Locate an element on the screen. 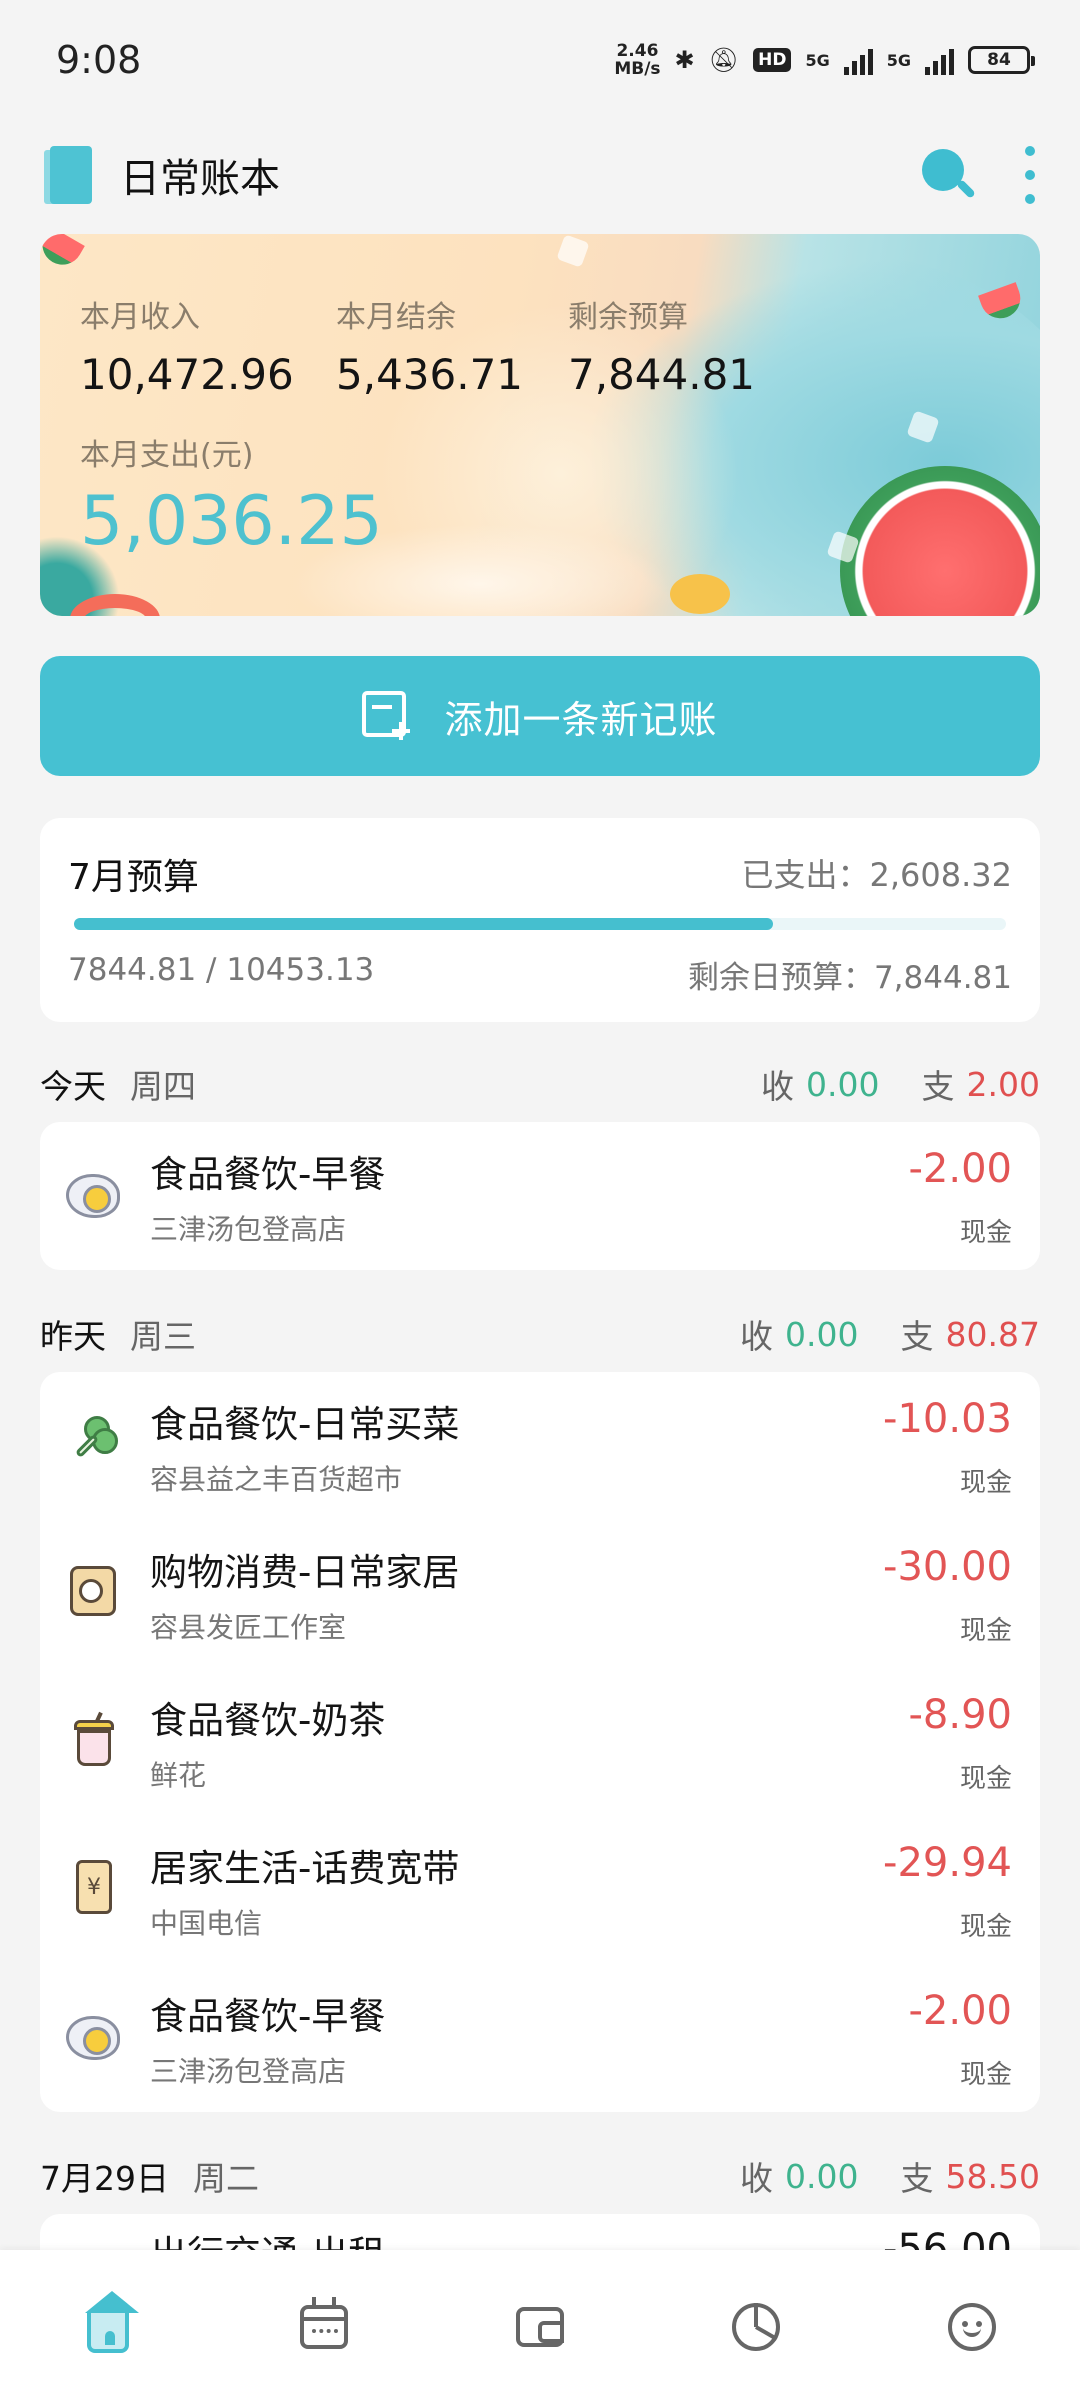 The height and width of the screenshot is (2403, 1080). transaction-row-partial: 出行交通-出租 -56.00 is located at coordinates (540, 2234).